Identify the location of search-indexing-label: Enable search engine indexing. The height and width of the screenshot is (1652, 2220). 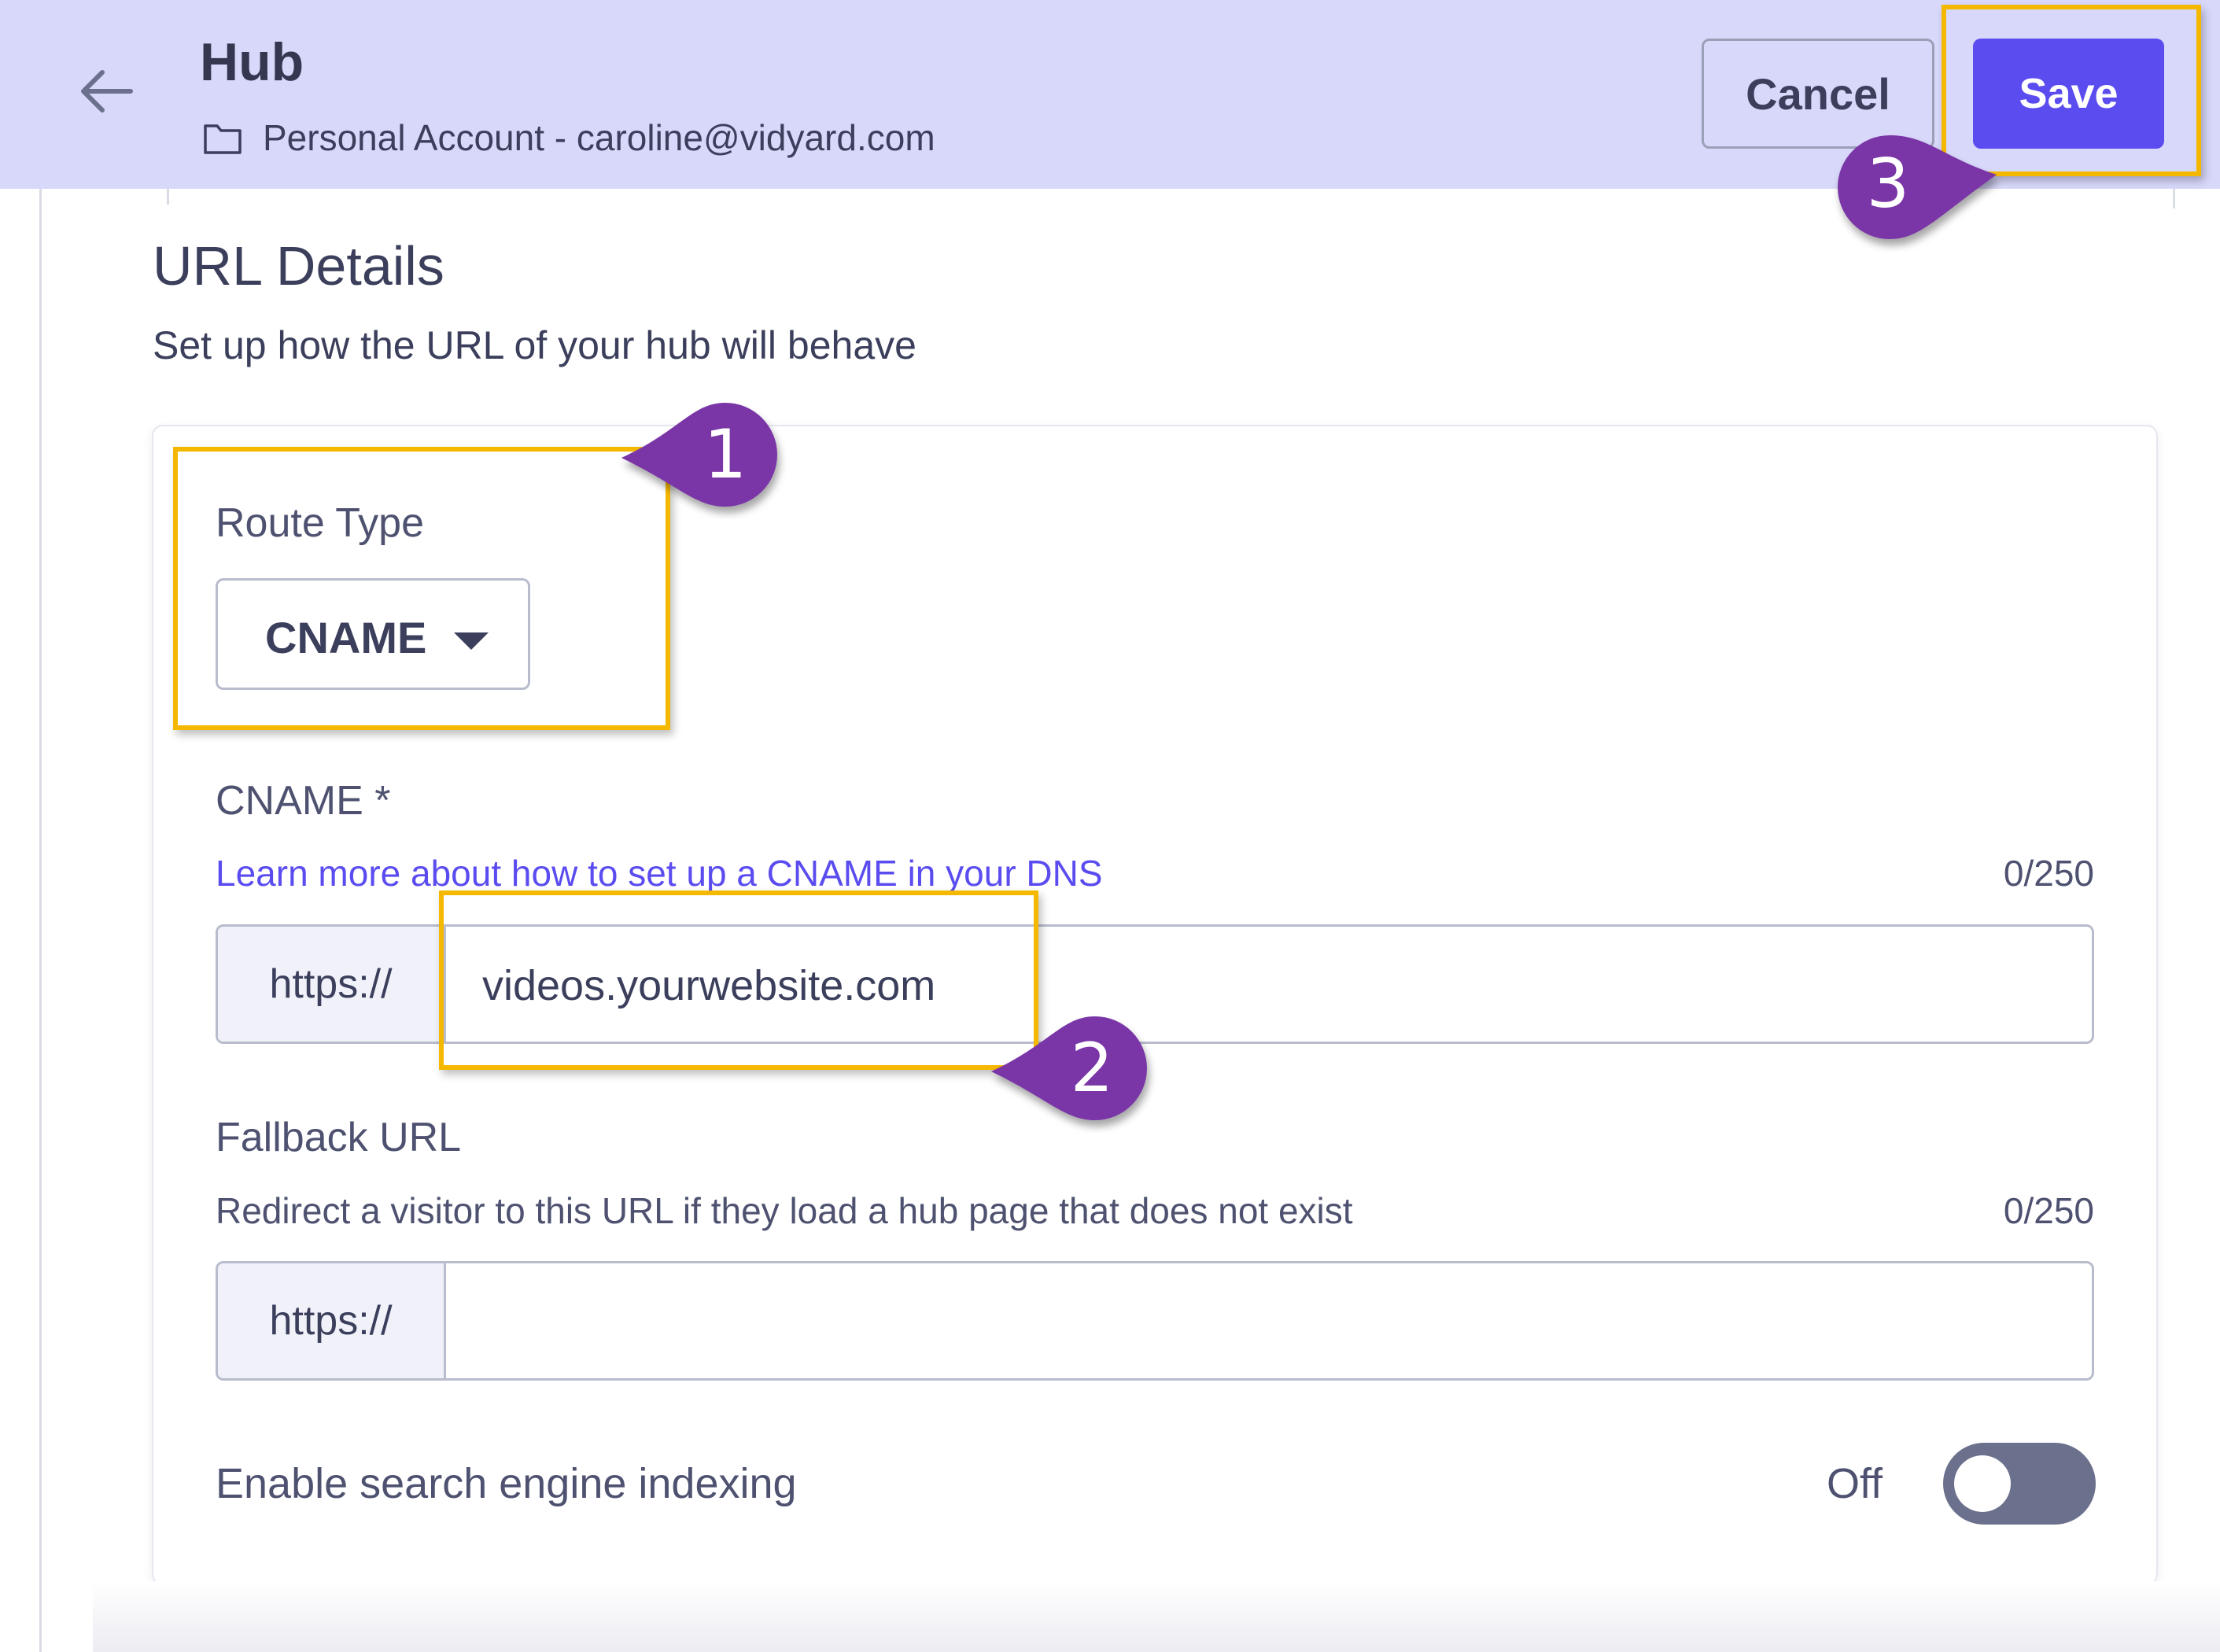
(506, 1483).